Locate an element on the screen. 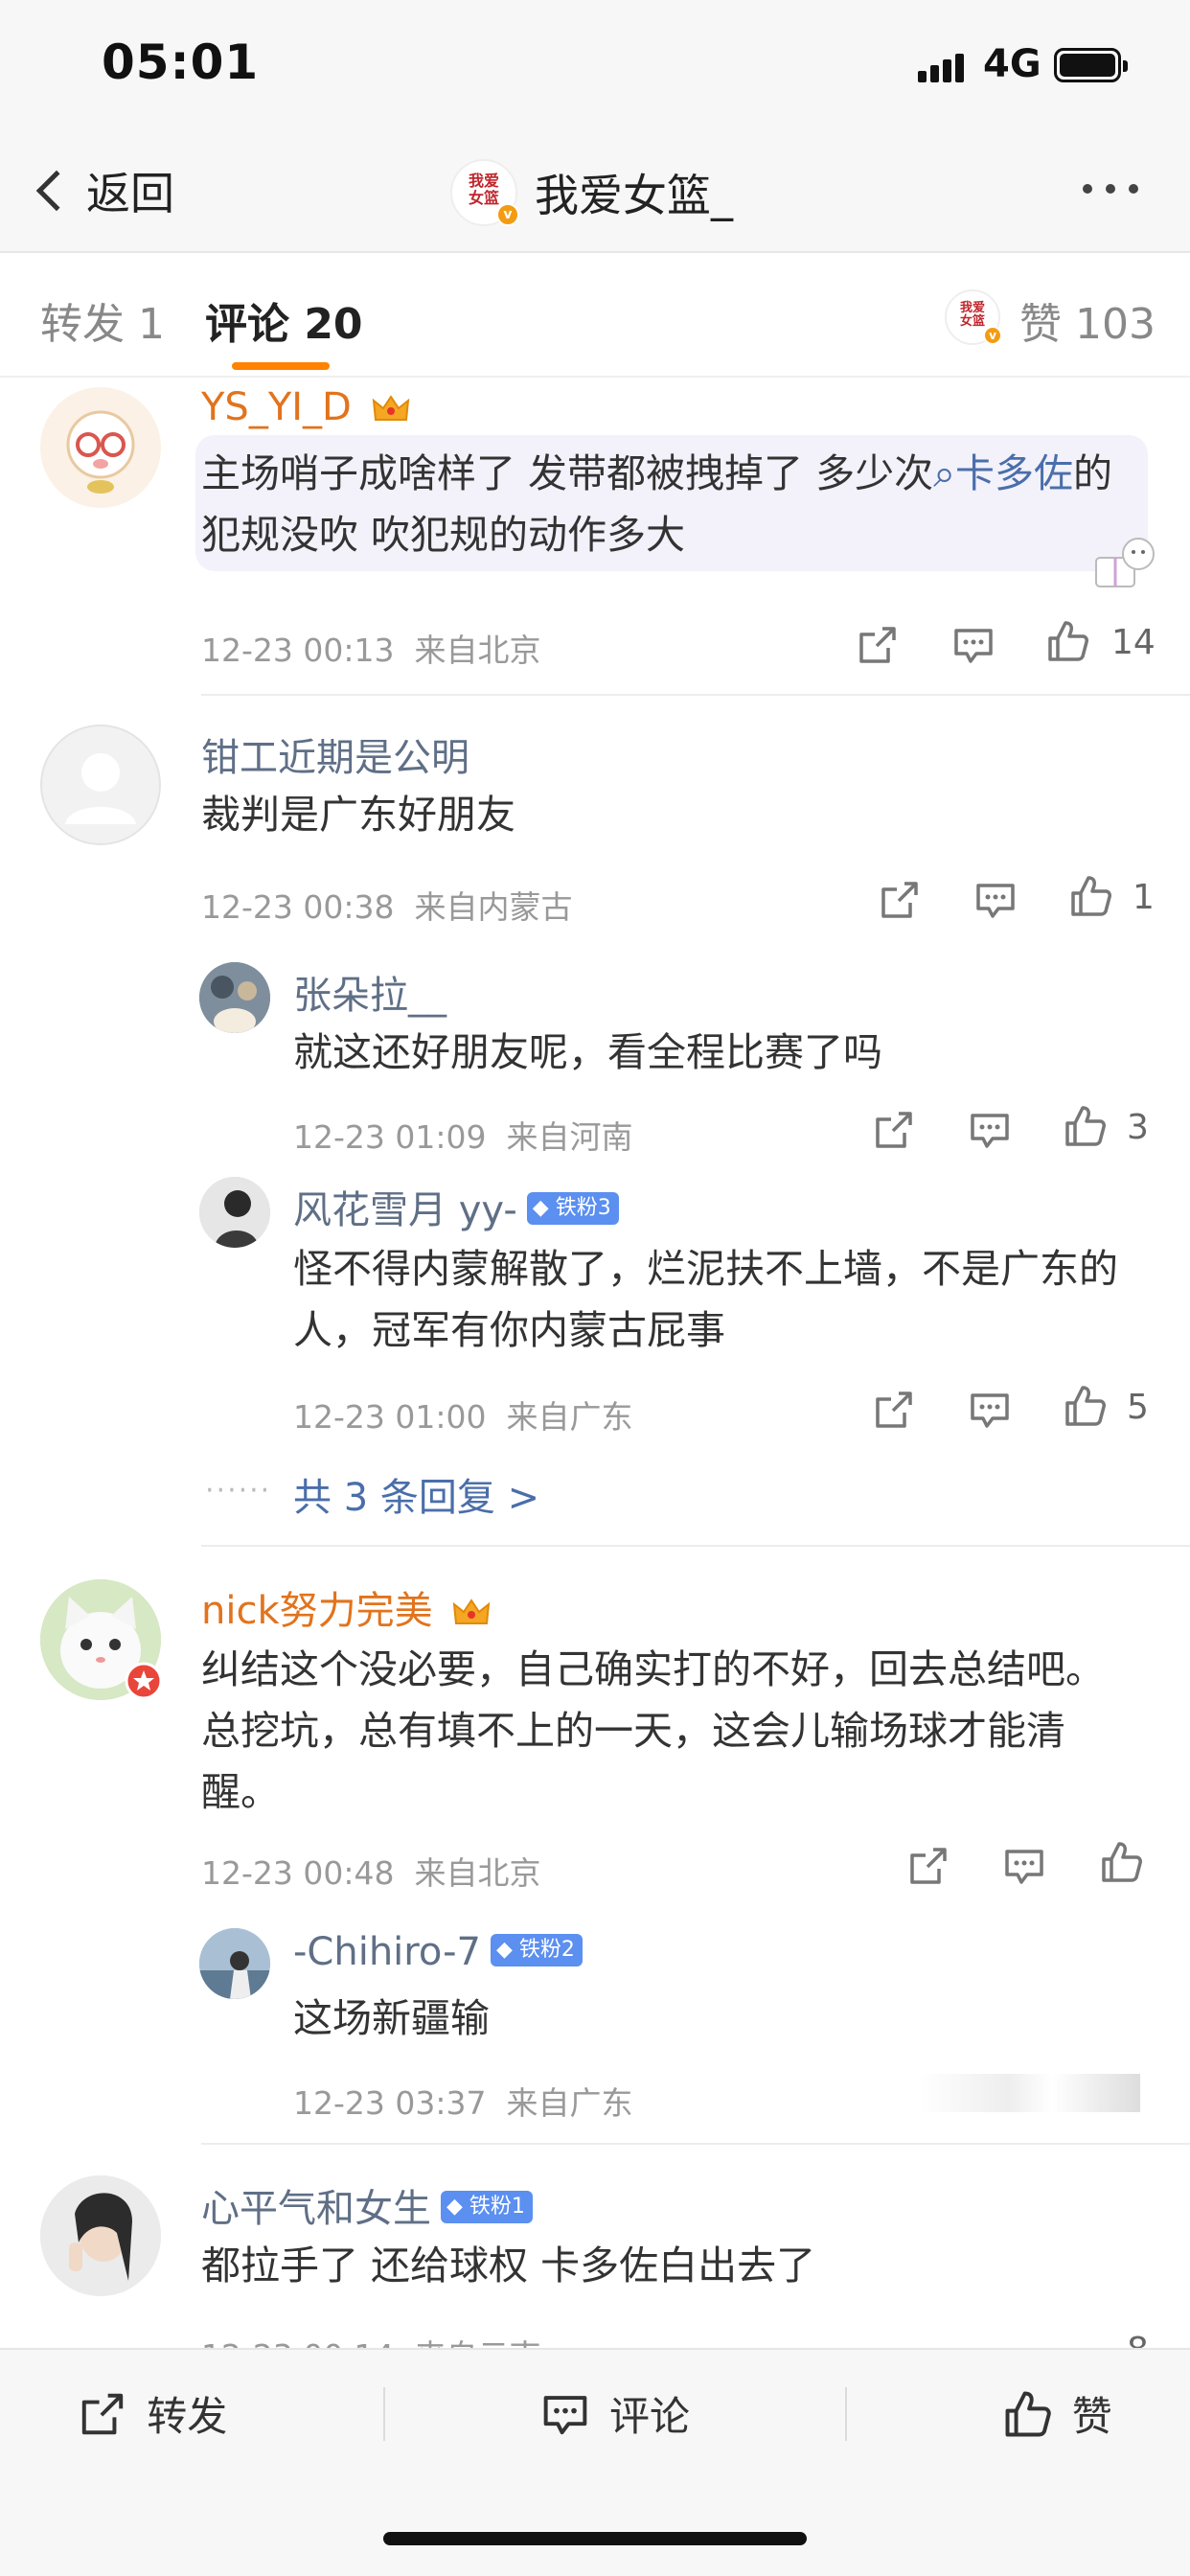 The height and width of the screenshot is (2576, 1190). reply-username: -Chihiro-7 ◆ 铁粉2 is located at coordinates (438, 1952).